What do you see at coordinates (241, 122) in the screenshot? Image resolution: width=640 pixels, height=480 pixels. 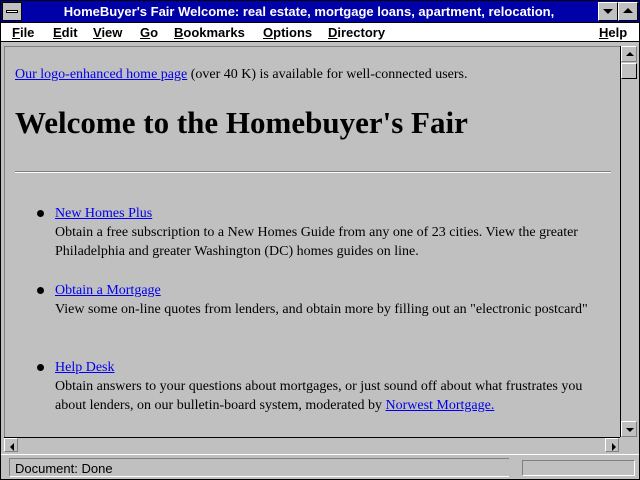 I see `page-title: Welcome to the Homebuyer's Fair` at bounding box center [241, 122].